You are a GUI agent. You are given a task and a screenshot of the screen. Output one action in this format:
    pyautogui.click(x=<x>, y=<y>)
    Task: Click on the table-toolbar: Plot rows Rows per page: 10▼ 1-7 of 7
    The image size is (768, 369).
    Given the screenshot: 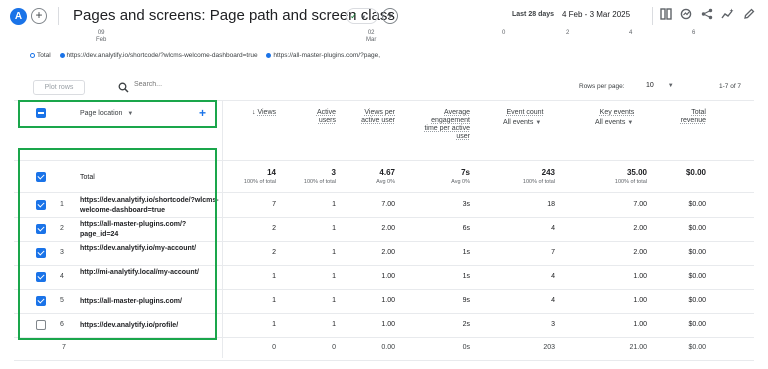 What is the action you would take?
    pyautogui.click(x=384, y=88)
    